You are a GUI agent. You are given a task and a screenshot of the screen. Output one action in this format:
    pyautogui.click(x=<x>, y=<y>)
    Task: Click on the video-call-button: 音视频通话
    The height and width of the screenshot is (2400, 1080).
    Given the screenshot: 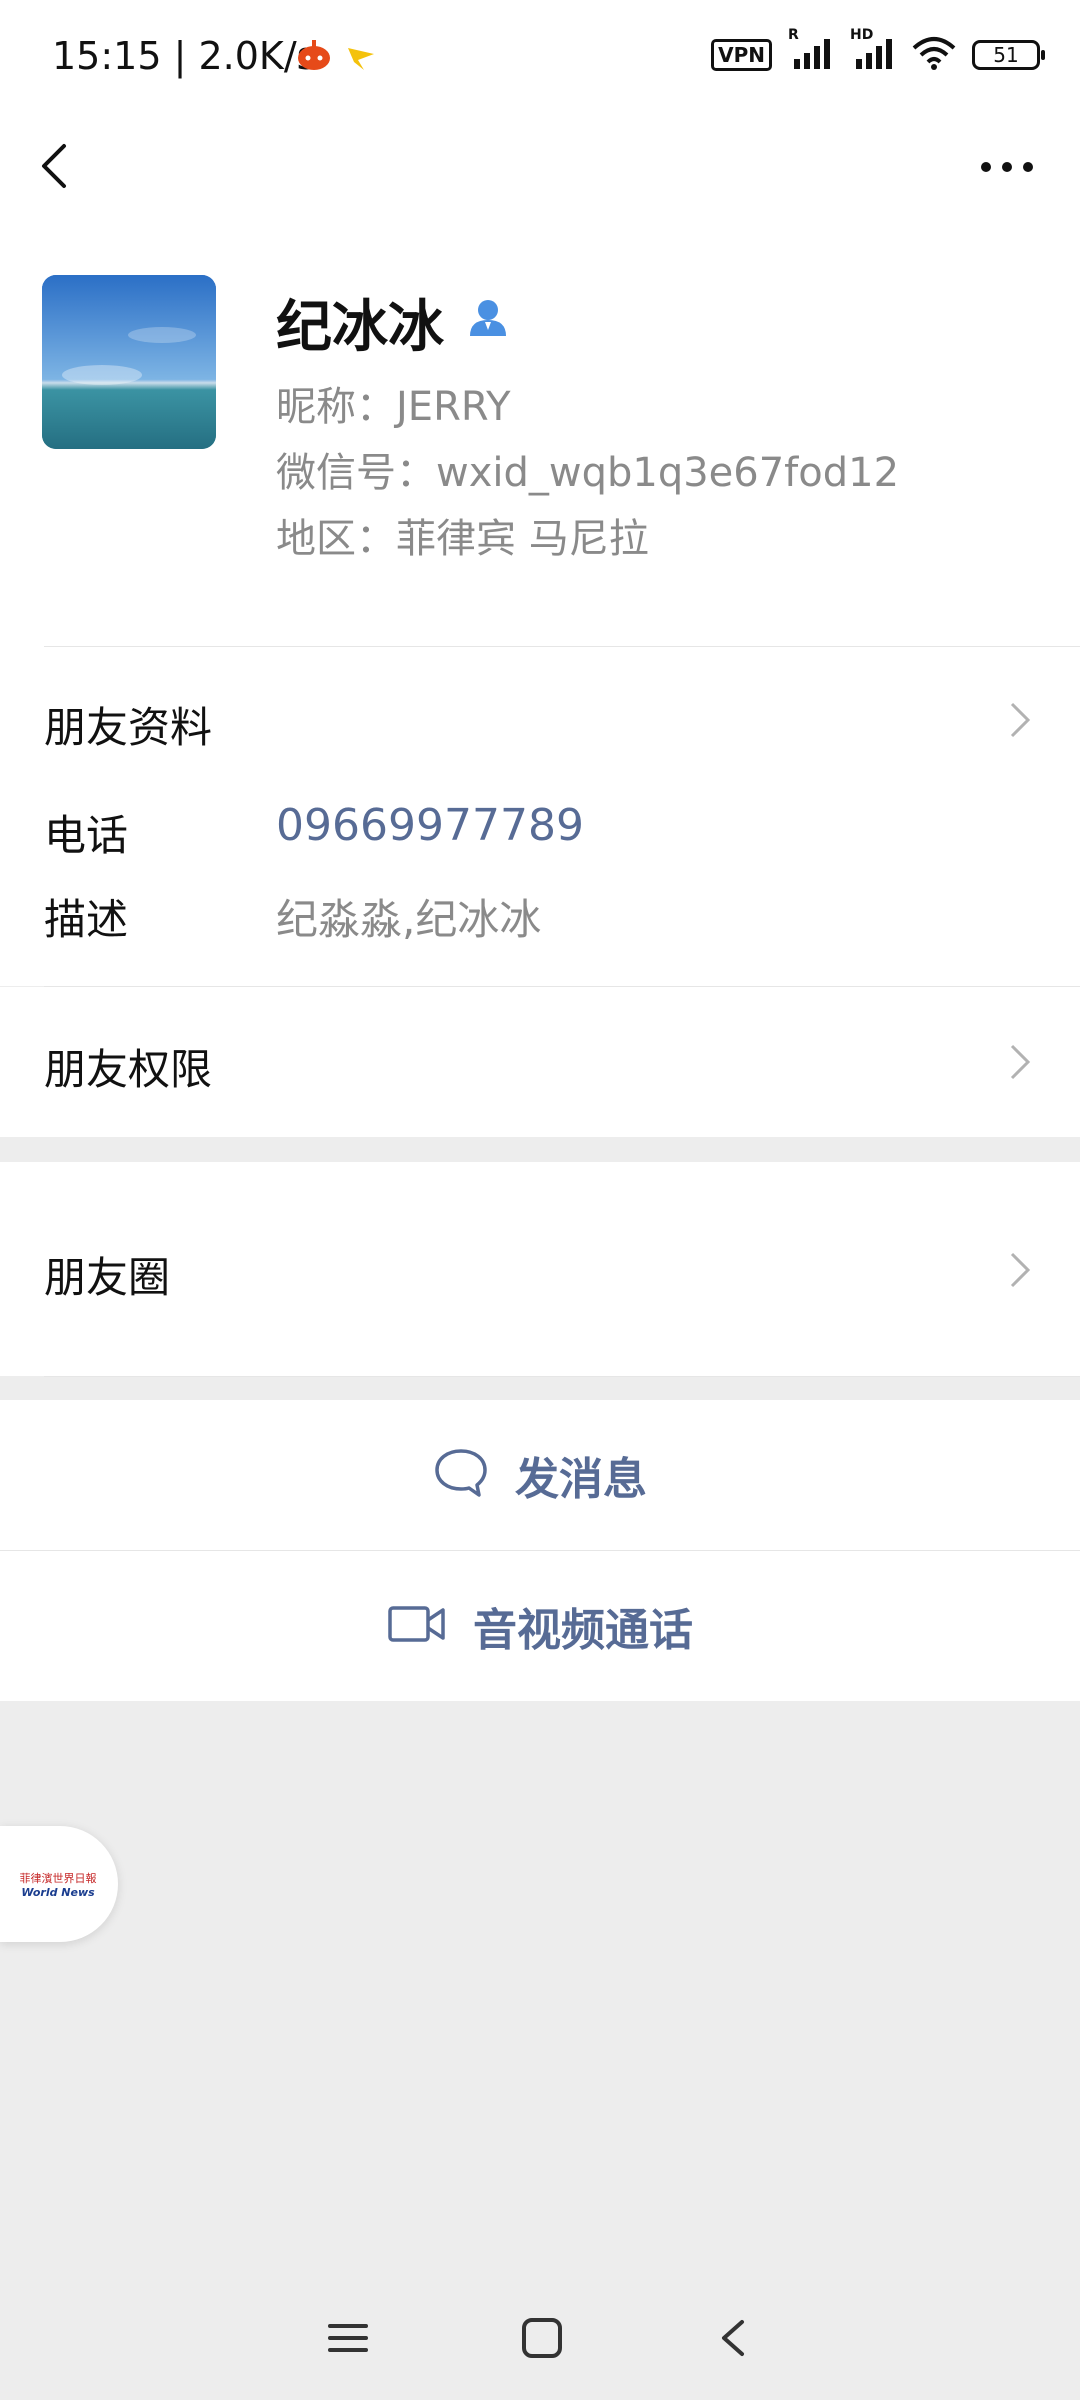 What is the action you would take?
    pyautogui.click(x=540, y=1626)
    